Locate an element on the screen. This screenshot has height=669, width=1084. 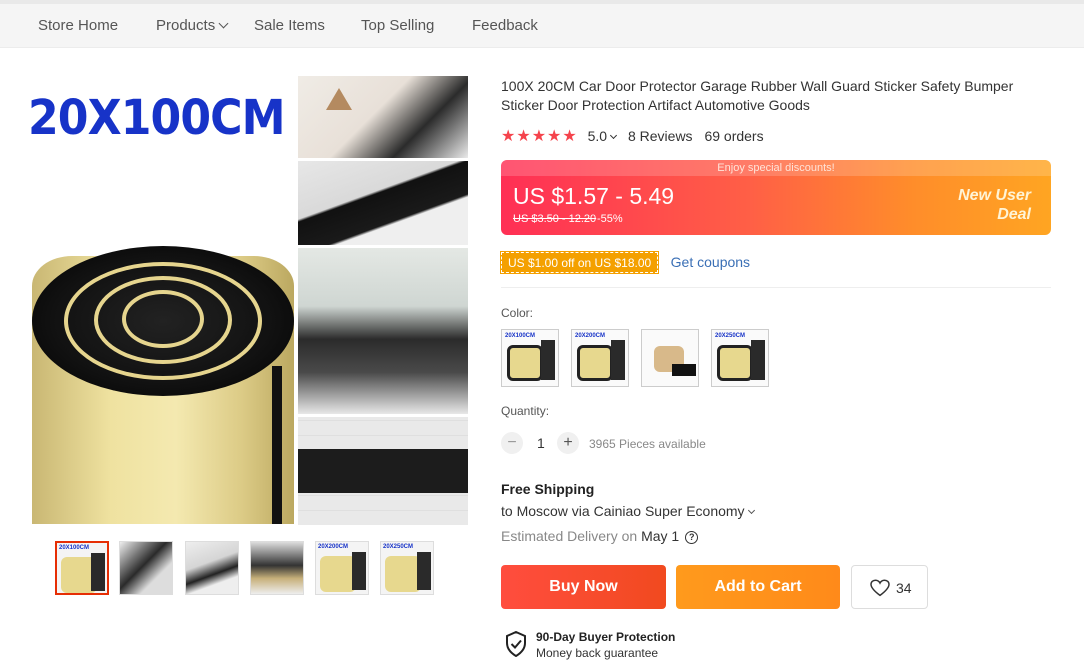
quantity-value: 1 is located at coordinates (541, 443).